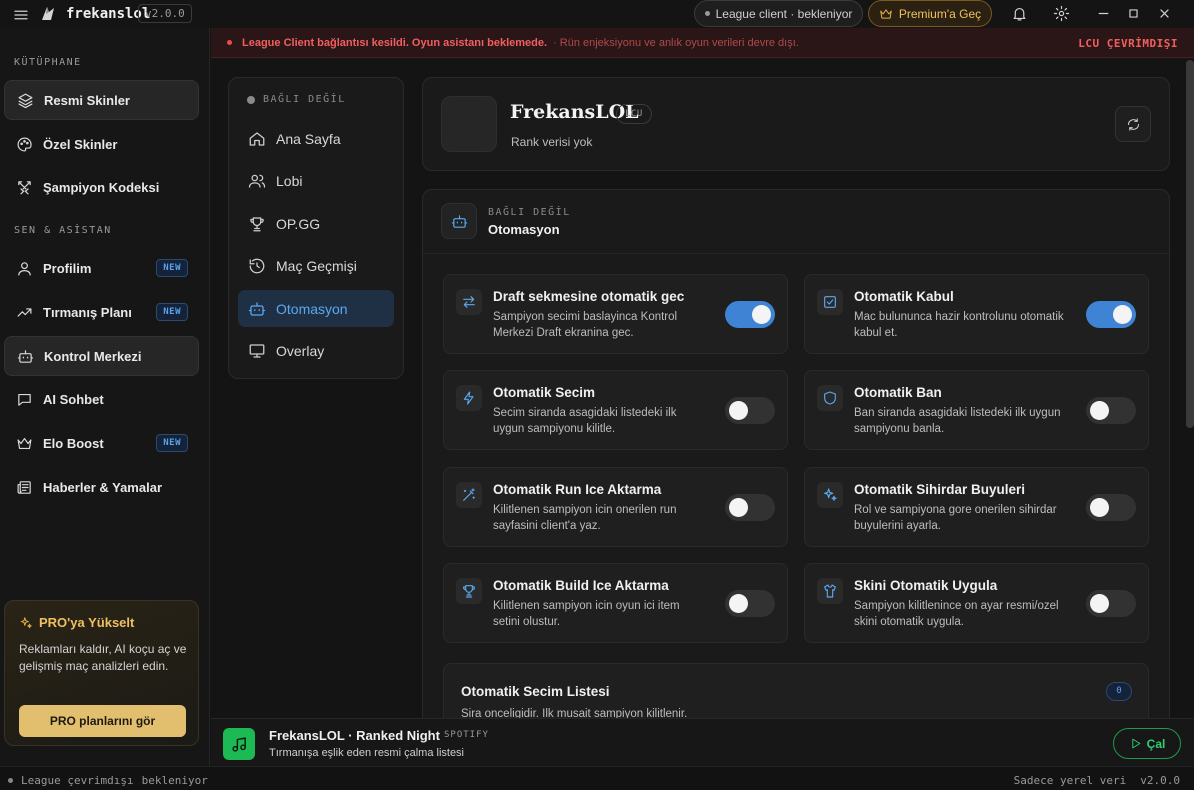 This screenshot has width=1194, height=790. Describe the element at coordinates (524, 229) in the screenshot. I see `automation-title: Otomasyon` at that location.